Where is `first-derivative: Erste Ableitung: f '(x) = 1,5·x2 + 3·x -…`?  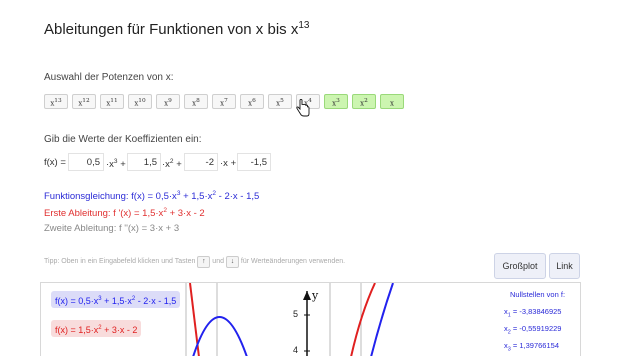 first-derivative: Erste Ableitung: f '(x) = 1,5·x2 + 3·x -… is located at coordinates (124, 213).